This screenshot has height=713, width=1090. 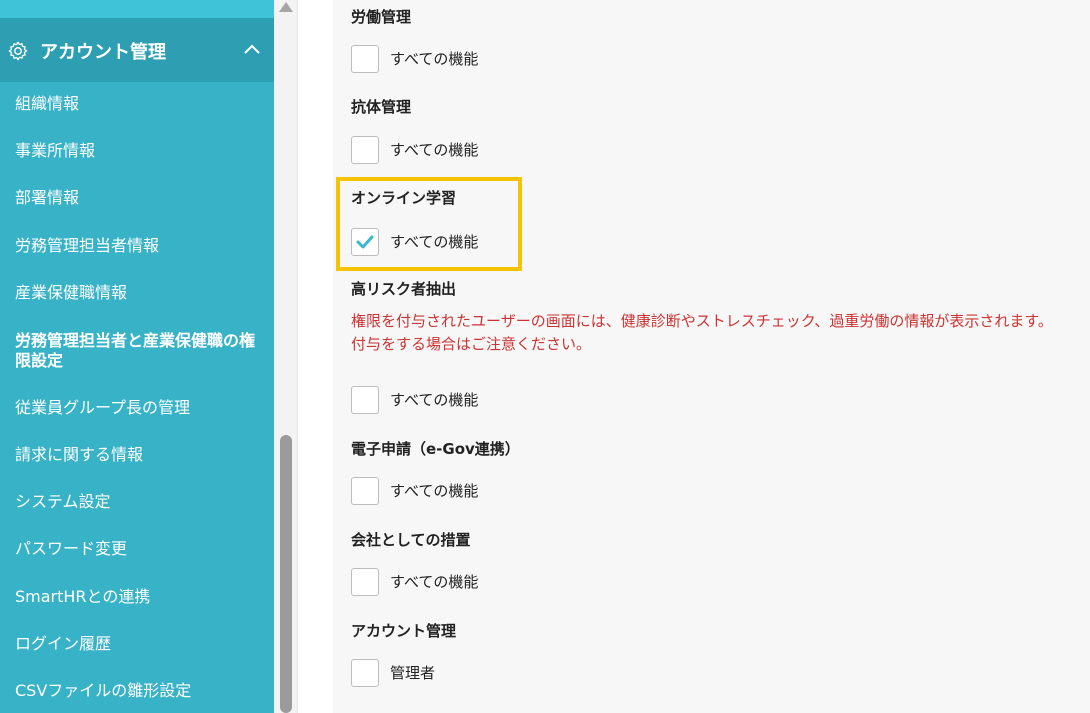 I want to click on checkbox-label: 管理者, so click(x=413, y=673).